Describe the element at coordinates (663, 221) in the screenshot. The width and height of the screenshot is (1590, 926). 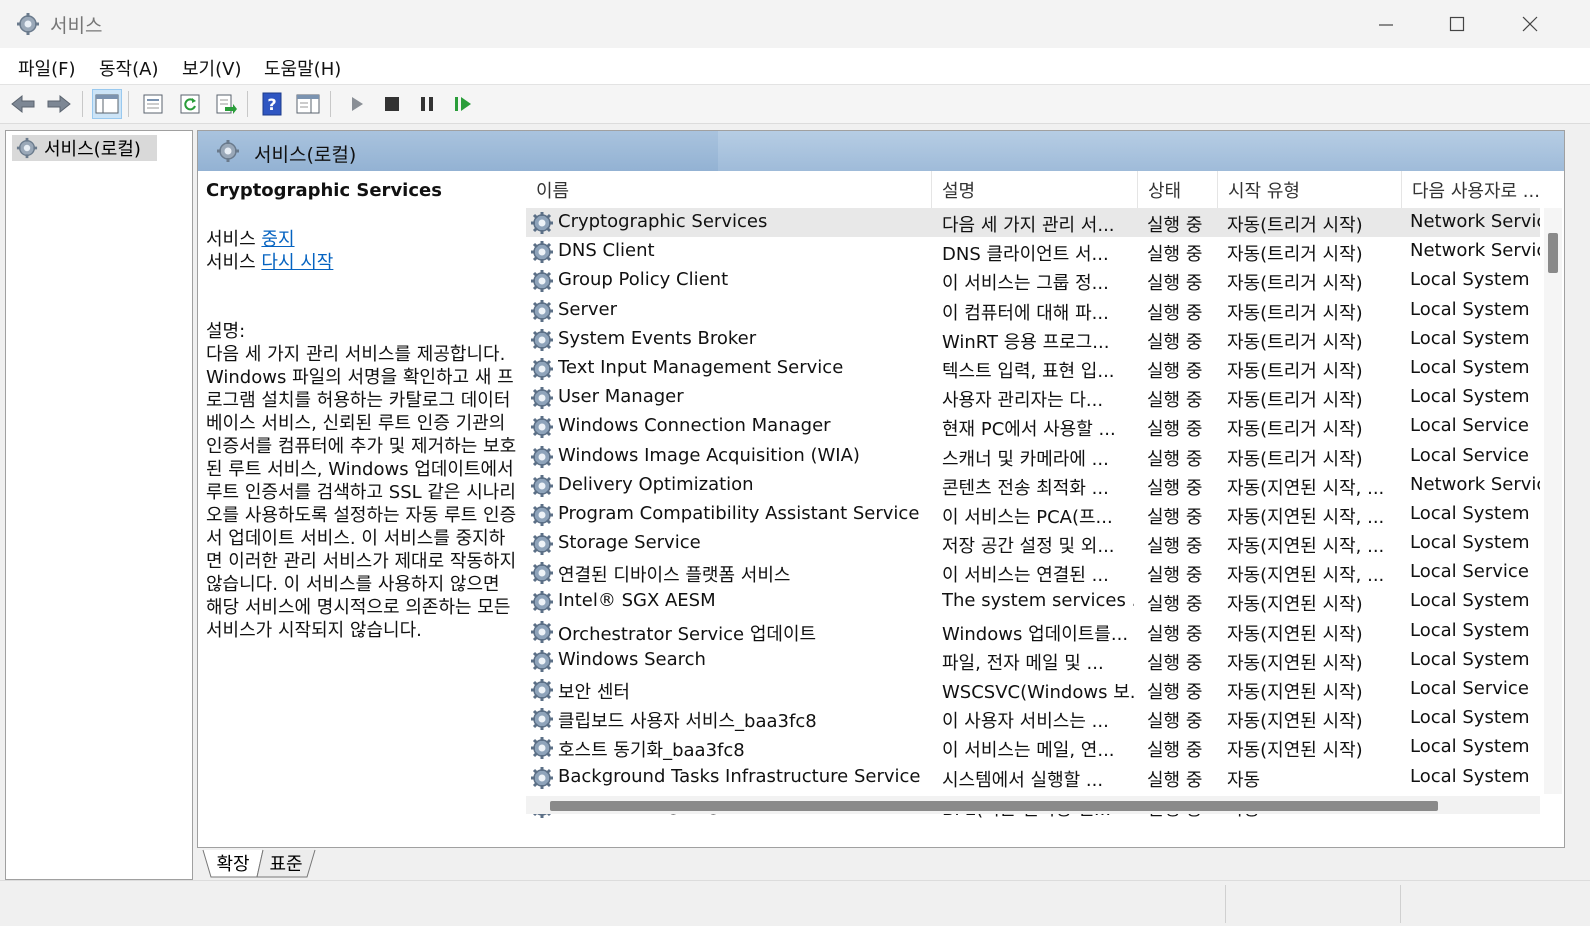
I see `service-name: Cryptographic Services` at that location.